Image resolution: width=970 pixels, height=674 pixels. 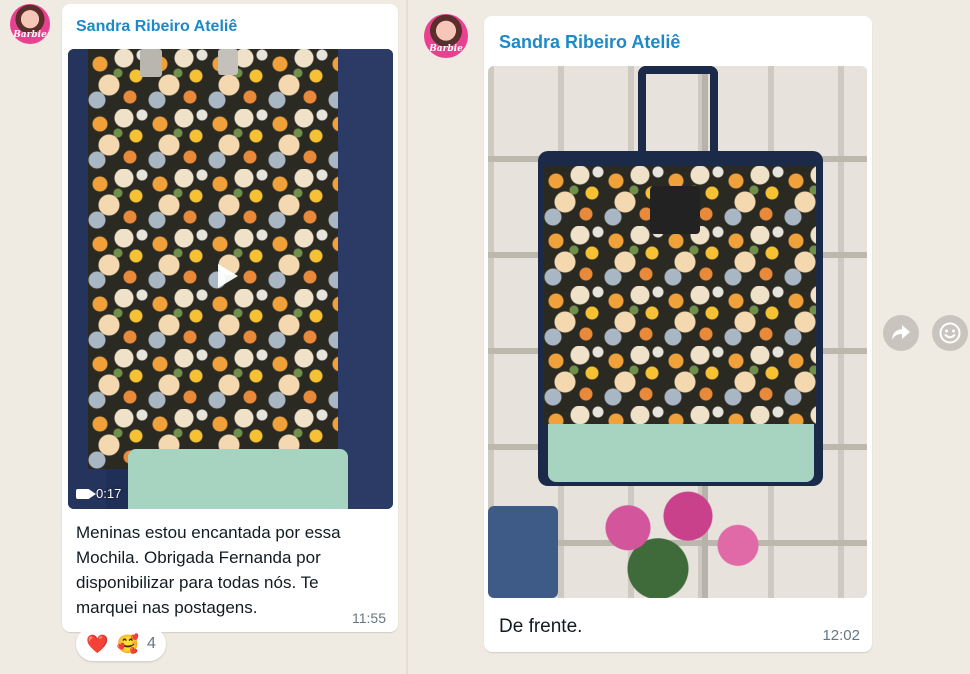 I want to click on forward-button, so click(x=901, y=333).